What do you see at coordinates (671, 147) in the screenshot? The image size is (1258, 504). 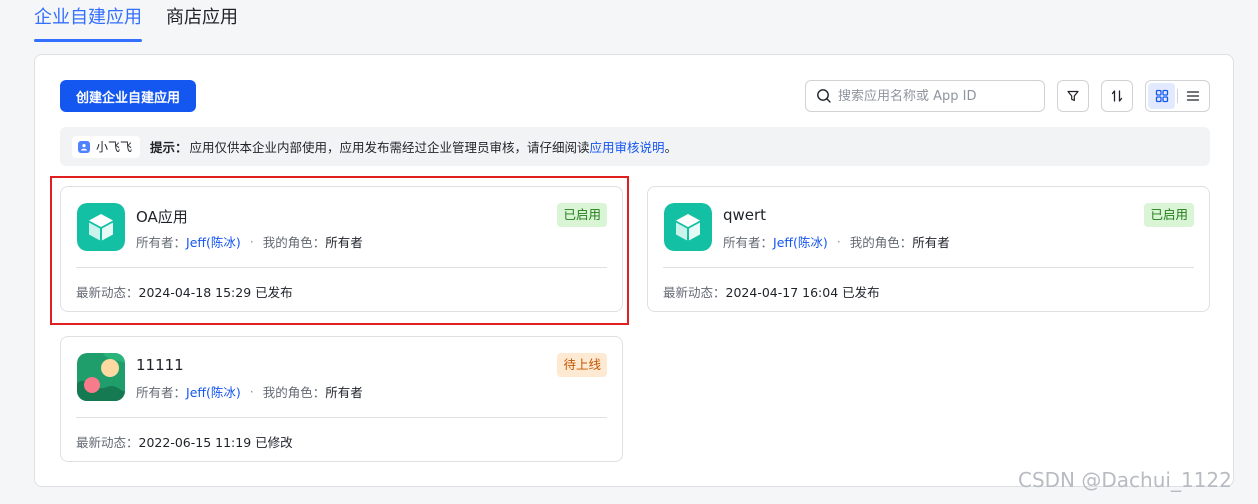 I see `tip-end: 。` at bounding box center [671, 147].